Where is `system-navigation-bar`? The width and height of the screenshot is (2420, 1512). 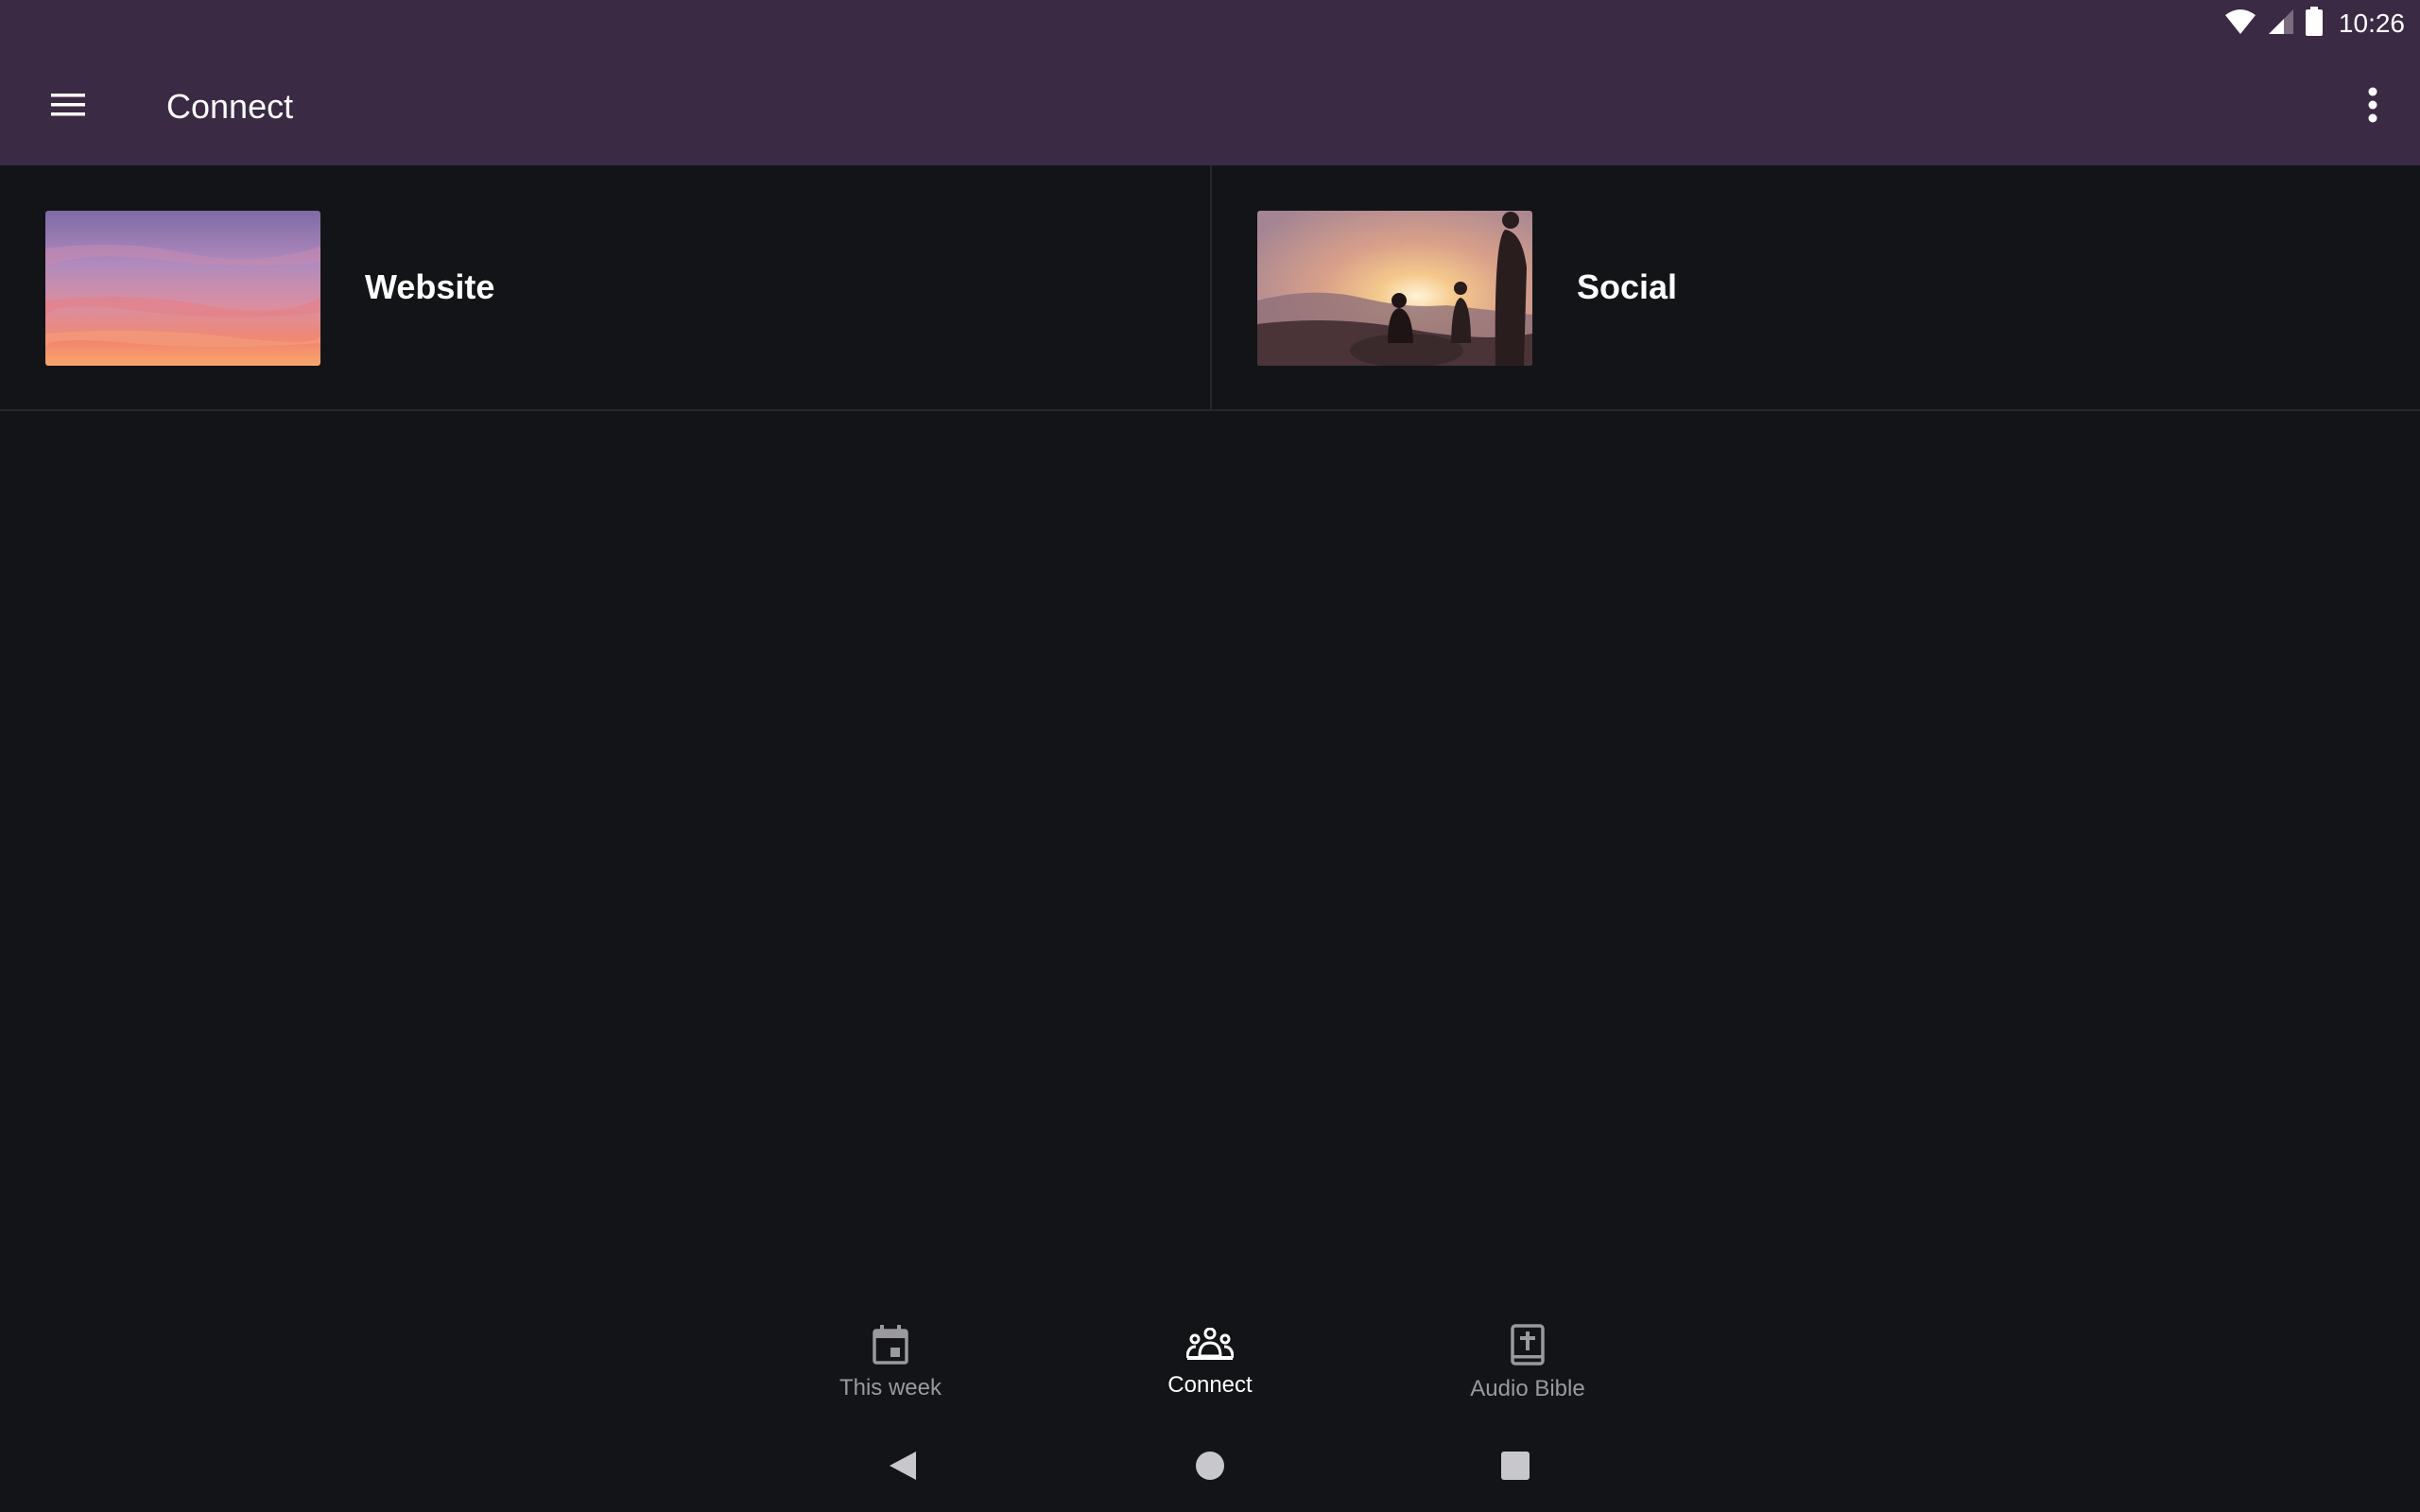 system-navigation-bar is located at coordinates (1210, 1465).